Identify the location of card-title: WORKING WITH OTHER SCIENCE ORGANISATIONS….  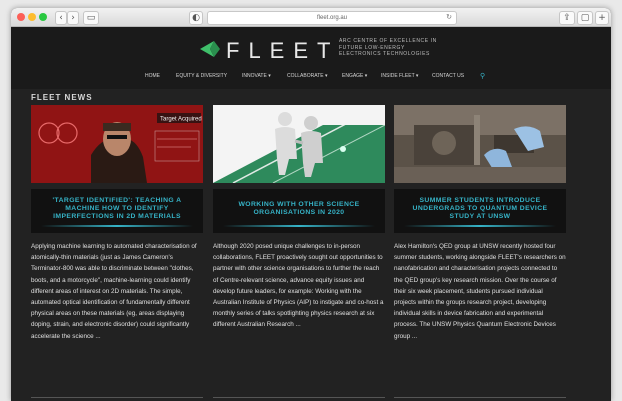
(299, 209).